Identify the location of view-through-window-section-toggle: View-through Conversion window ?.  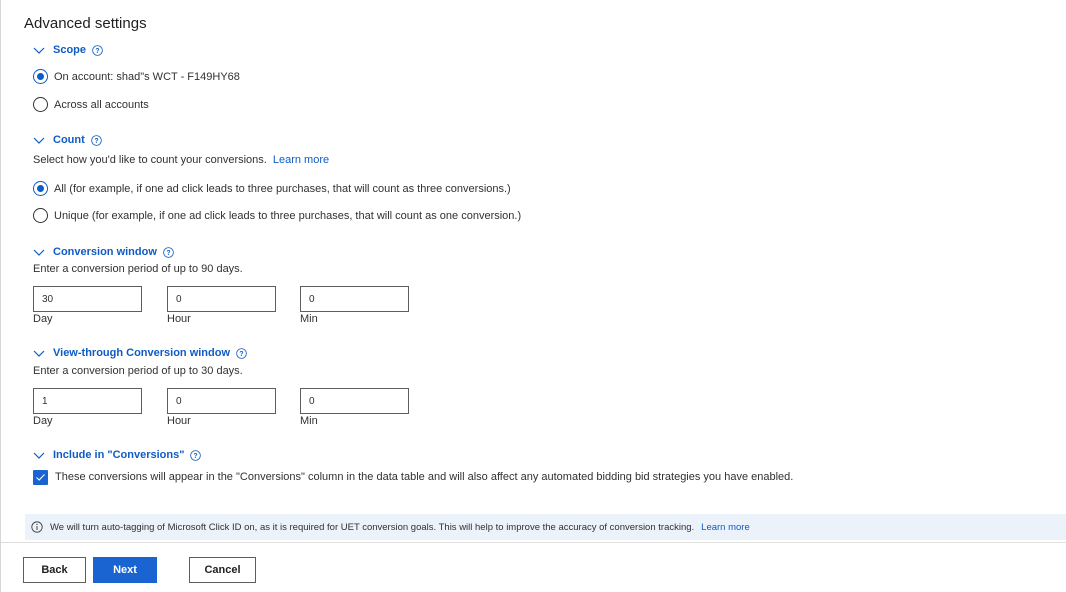
(140, 353).